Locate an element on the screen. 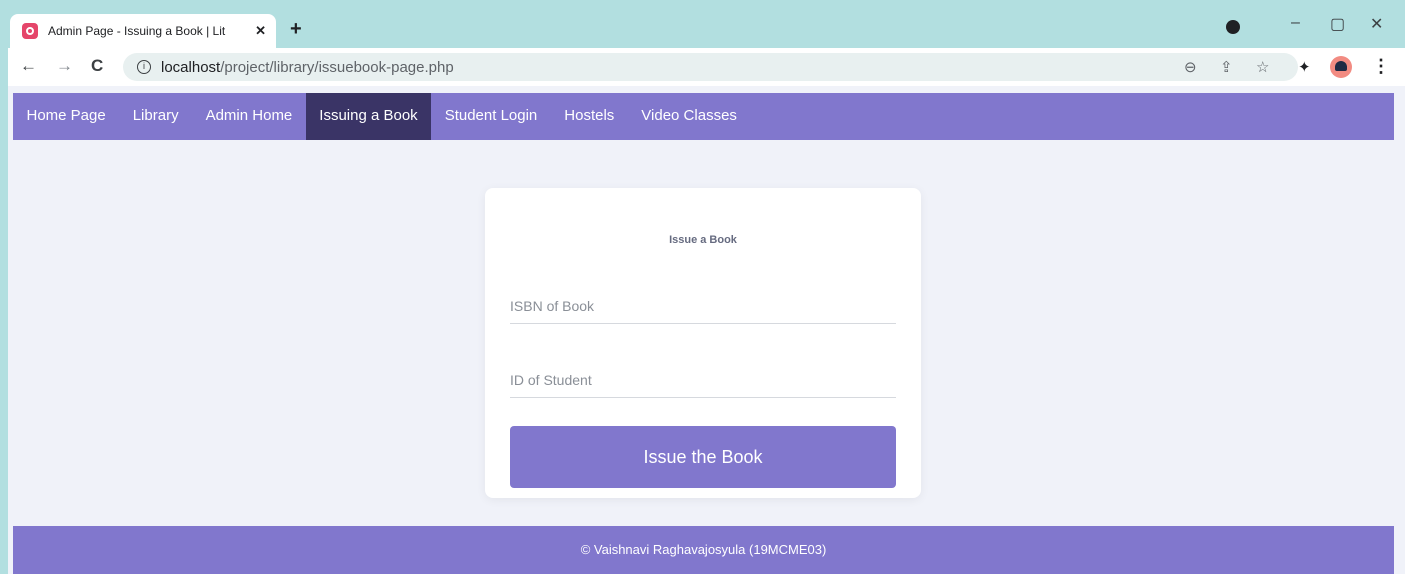 This screenshot has width=1405, height=574. nav-issuing-a-book: Issuing a Book is located at coordinates (368, 116).